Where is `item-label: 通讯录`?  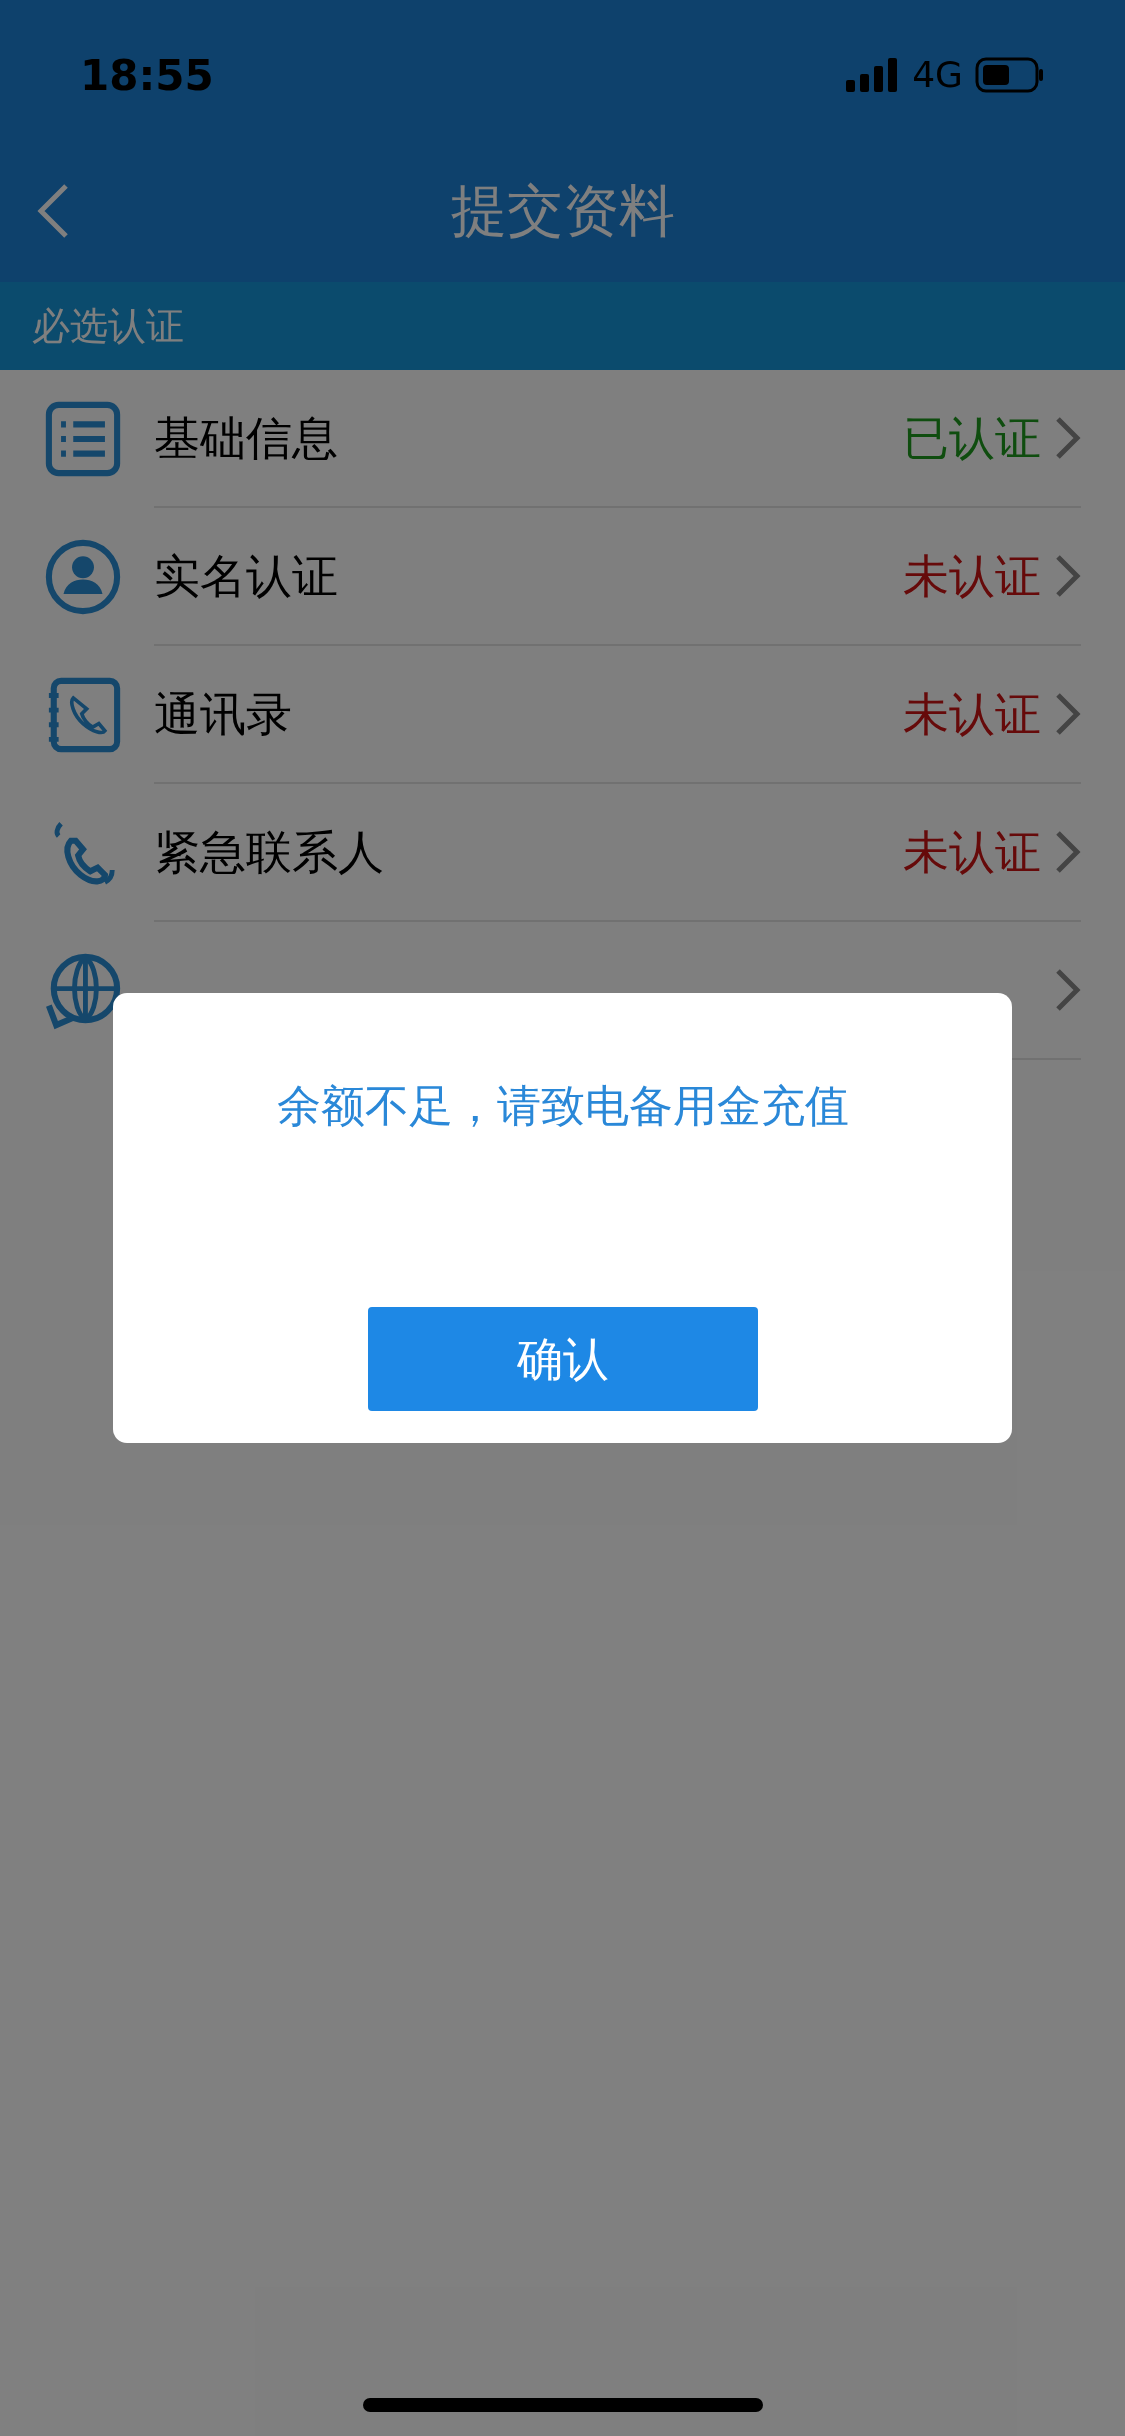
item-label: 通讯录 is located at coordinates (223, 714).